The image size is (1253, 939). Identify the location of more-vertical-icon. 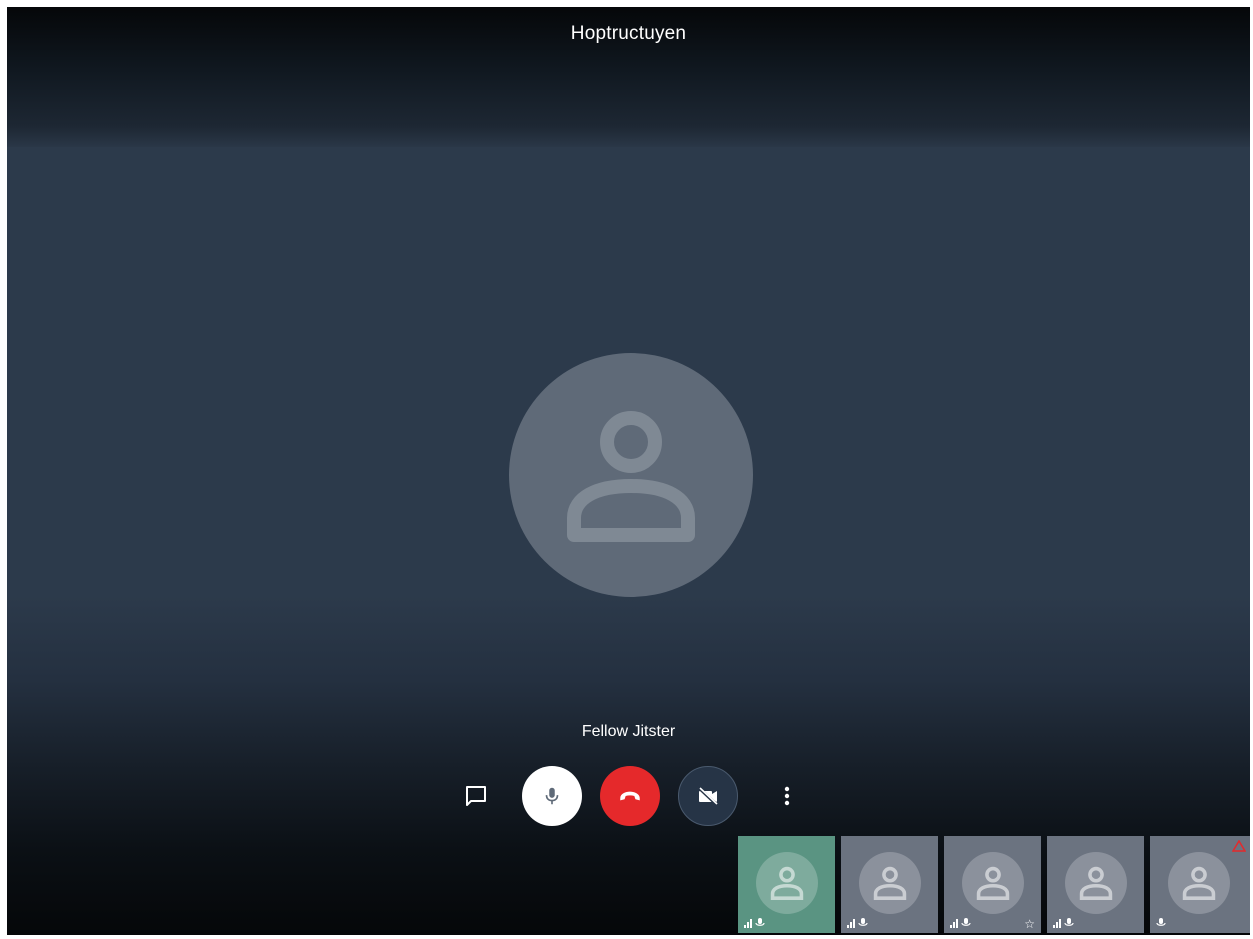
(787, 796).